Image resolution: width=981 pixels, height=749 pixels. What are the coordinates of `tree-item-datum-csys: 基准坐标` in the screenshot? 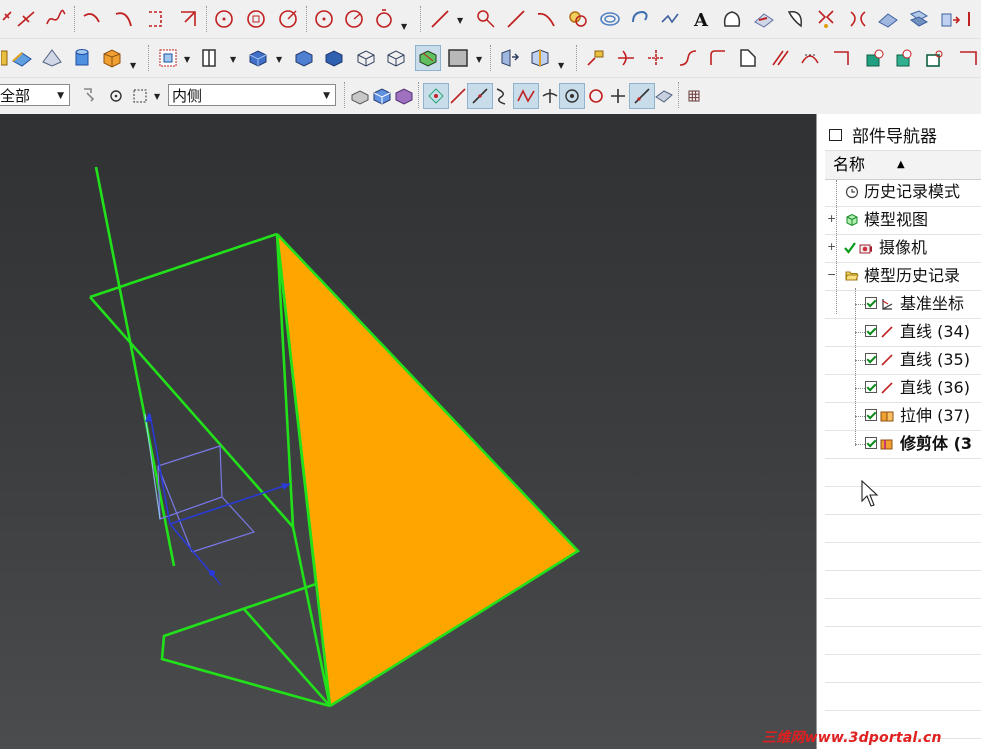 It's located at (903, 304).